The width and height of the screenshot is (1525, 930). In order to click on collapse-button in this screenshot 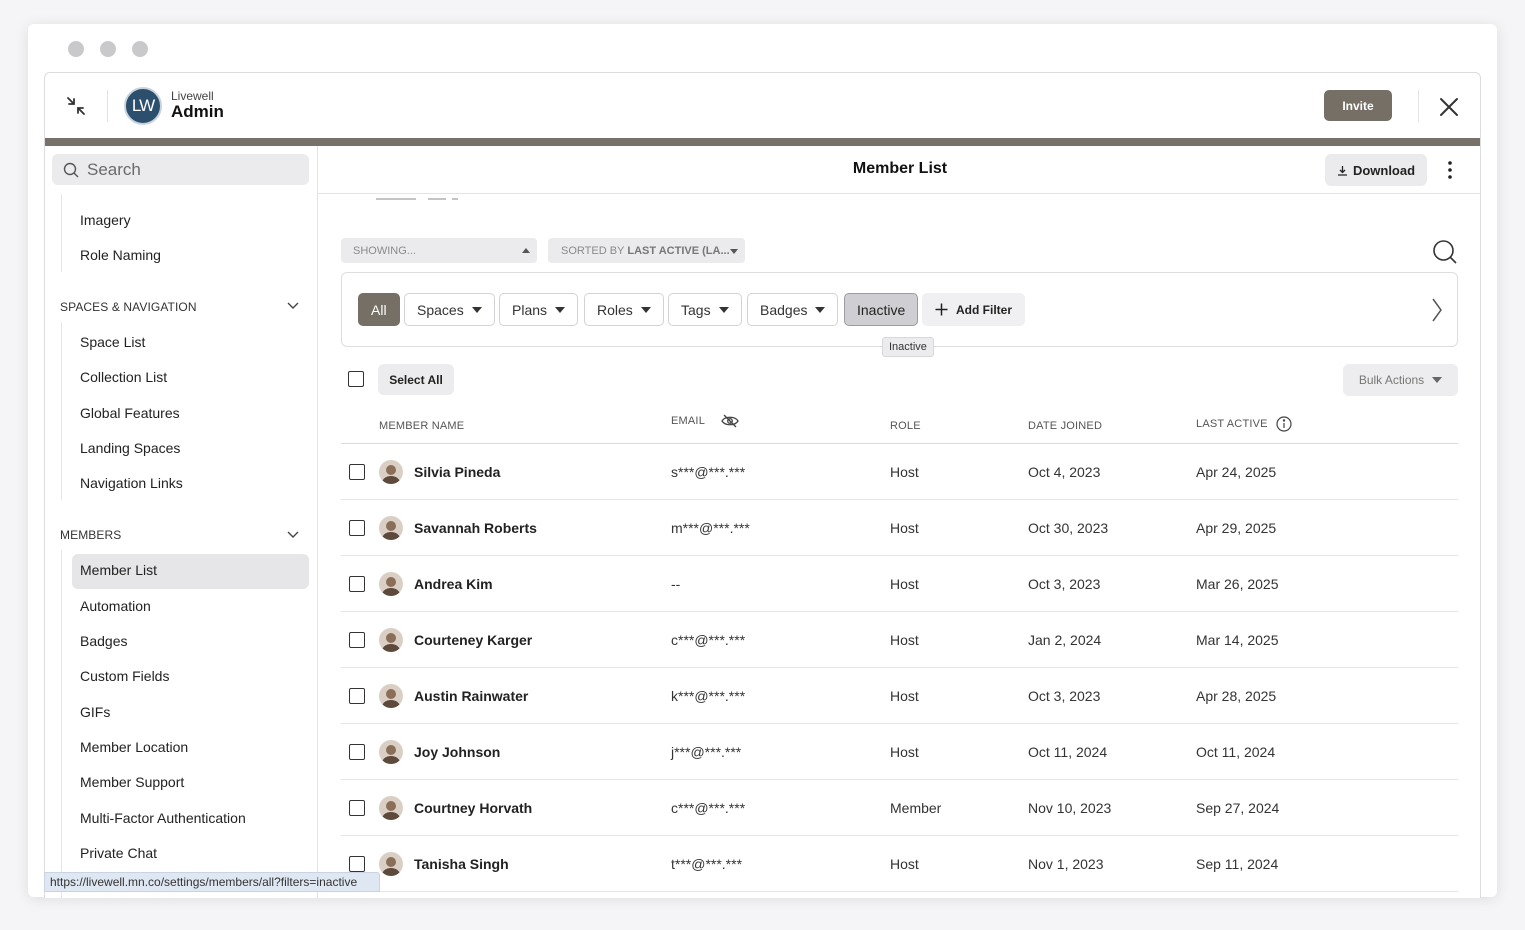, I will do `click(76, 105)`.